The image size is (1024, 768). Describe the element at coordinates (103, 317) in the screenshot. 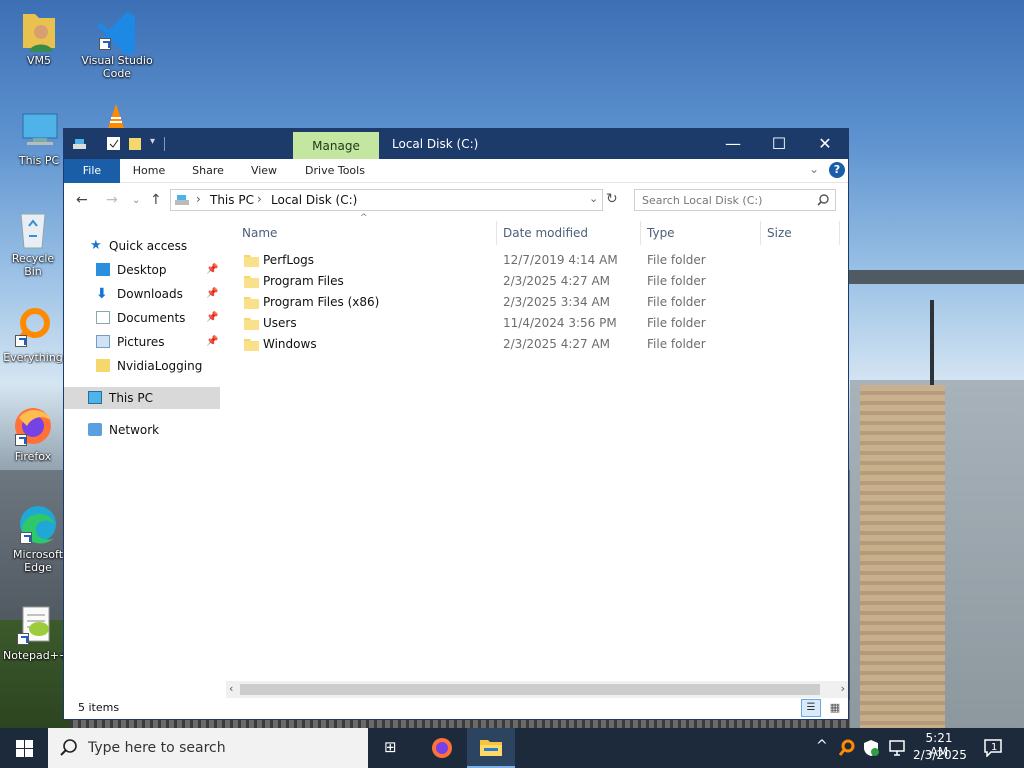

I see `document-icon` at that location.